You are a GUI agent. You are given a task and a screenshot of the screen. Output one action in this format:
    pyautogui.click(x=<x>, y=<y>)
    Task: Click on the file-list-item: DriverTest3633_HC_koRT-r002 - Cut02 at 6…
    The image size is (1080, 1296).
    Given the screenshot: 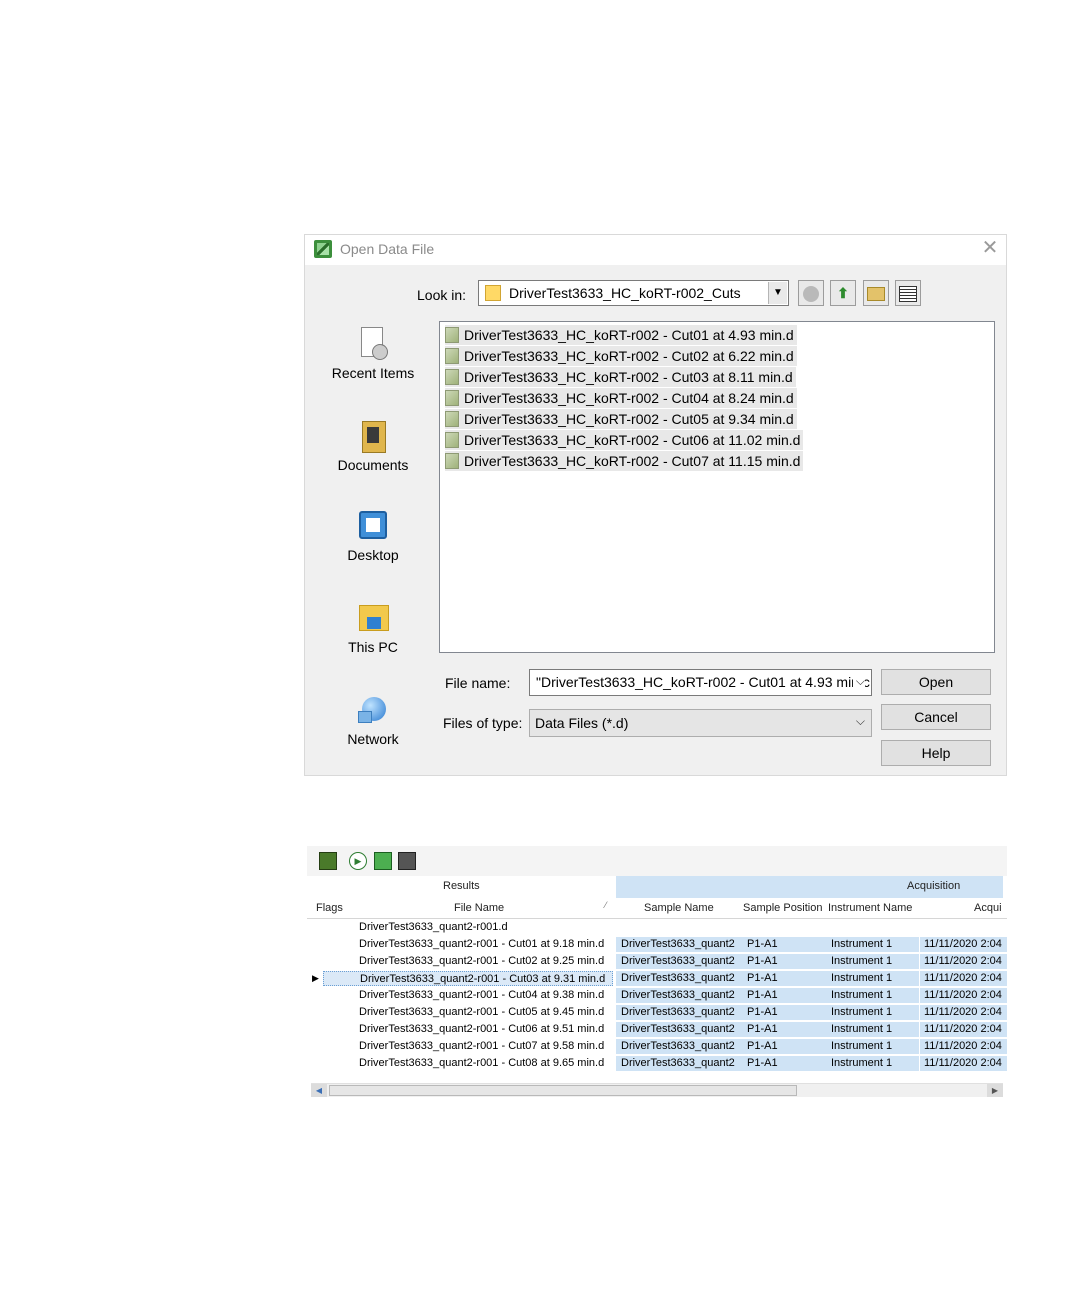 What is the action you would take?
    pyautogui.click(x=621, y=356)
    